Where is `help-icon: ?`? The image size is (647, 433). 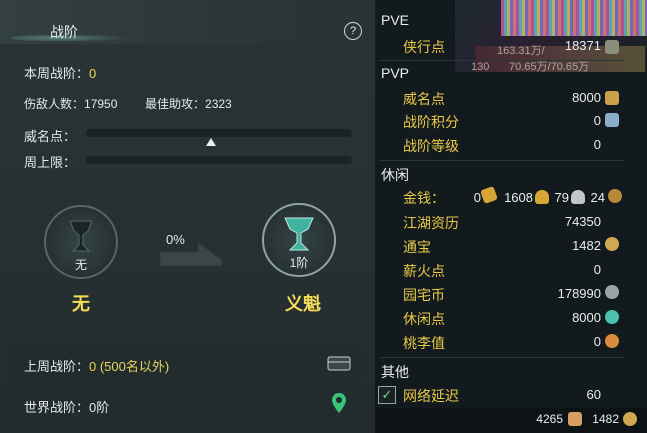
help-icon: ? is located at coordinates (353, 31).